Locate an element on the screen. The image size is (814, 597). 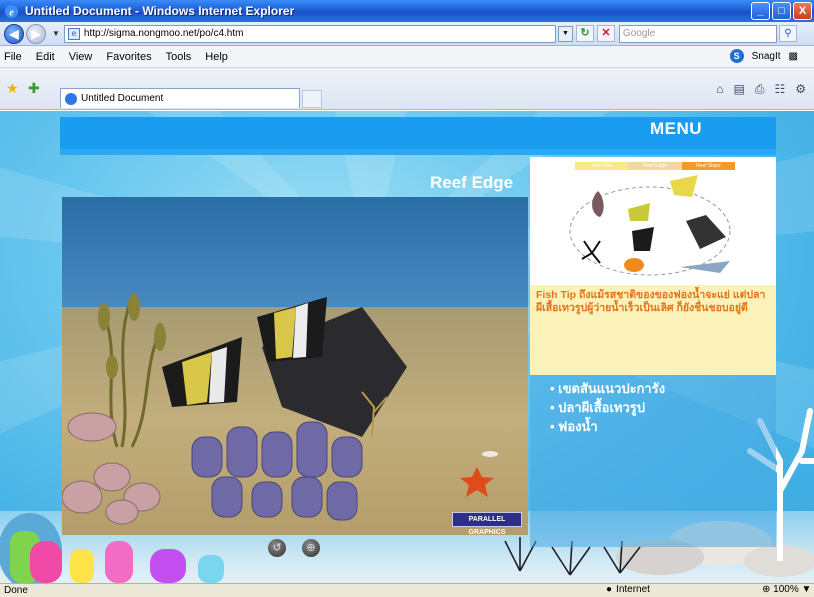
feeds-icon: ▤ is located at coordinates (739, 89).